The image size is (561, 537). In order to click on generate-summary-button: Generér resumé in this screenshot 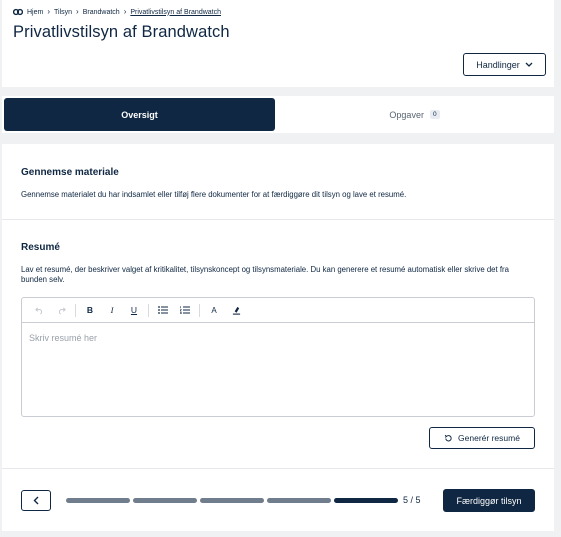, I will do `click(482, 438)`.